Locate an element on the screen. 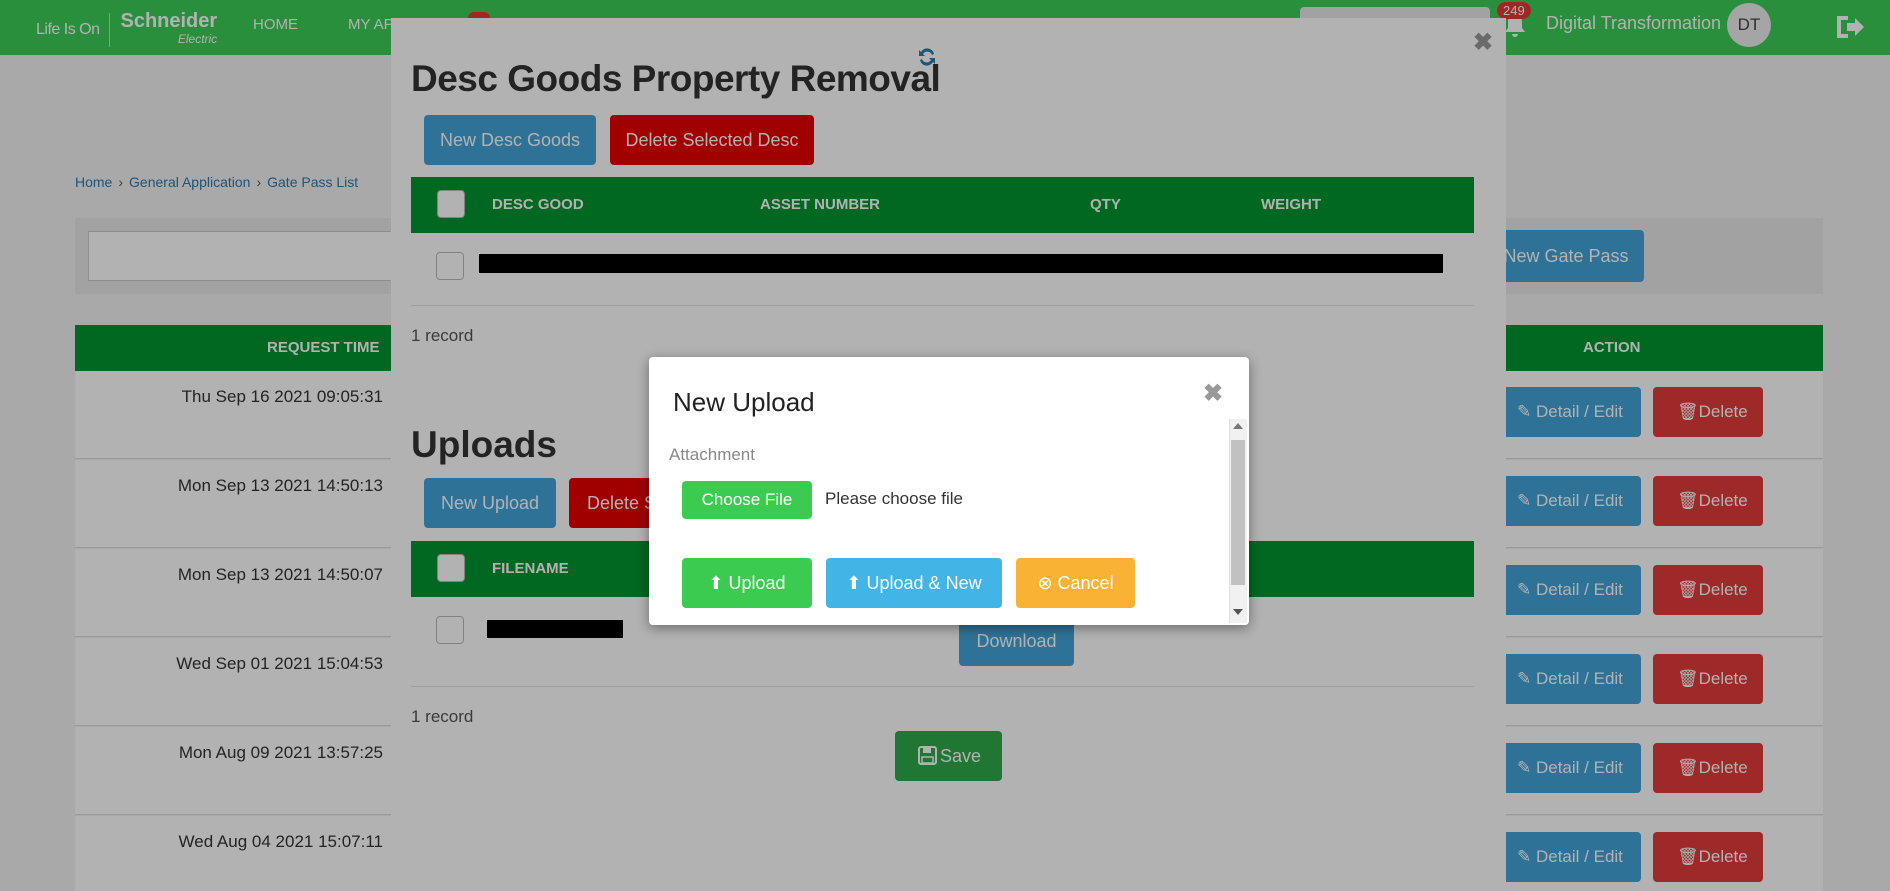 This screenshot has height=891, width=1890. scroll-down-arrow-icon is located at coordinates (1238, 612).